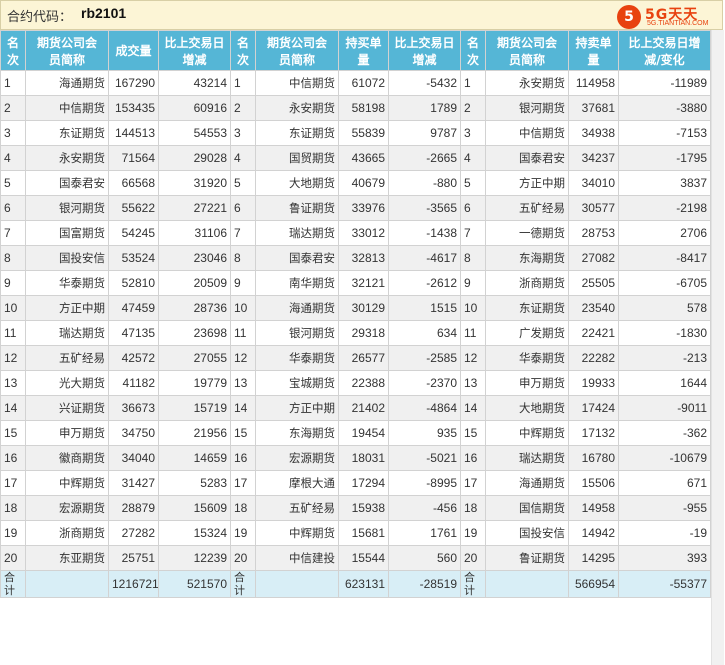 Image resolution: width=725 pixels, height=665 pixels. Describe the element at coordinates (133, 308) in the screenshot. I see `cell-volume: 47459` at that location.